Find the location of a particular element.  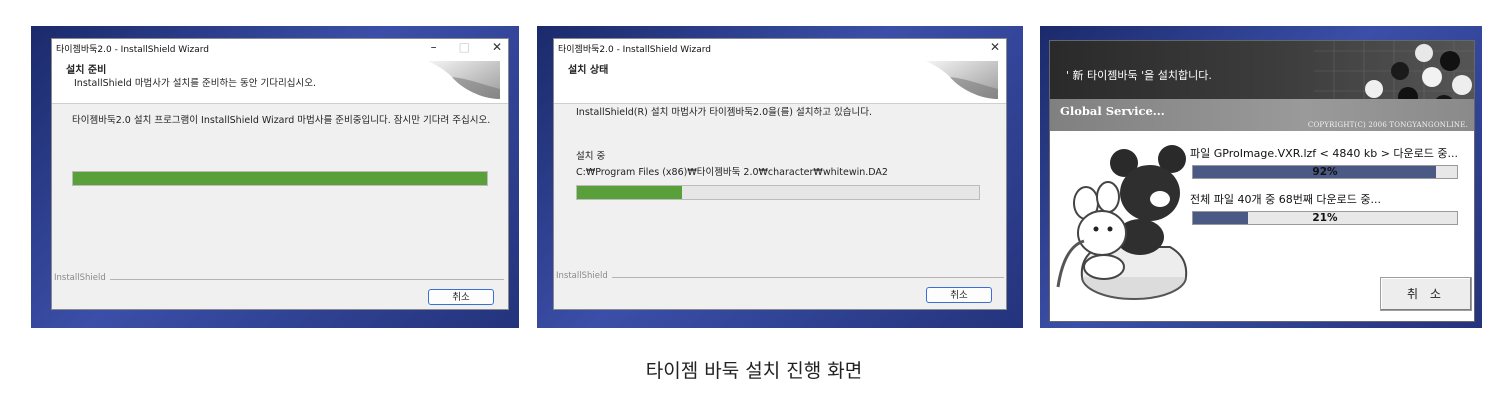

window-controls: ✕ is located at coordinates (995, 47).